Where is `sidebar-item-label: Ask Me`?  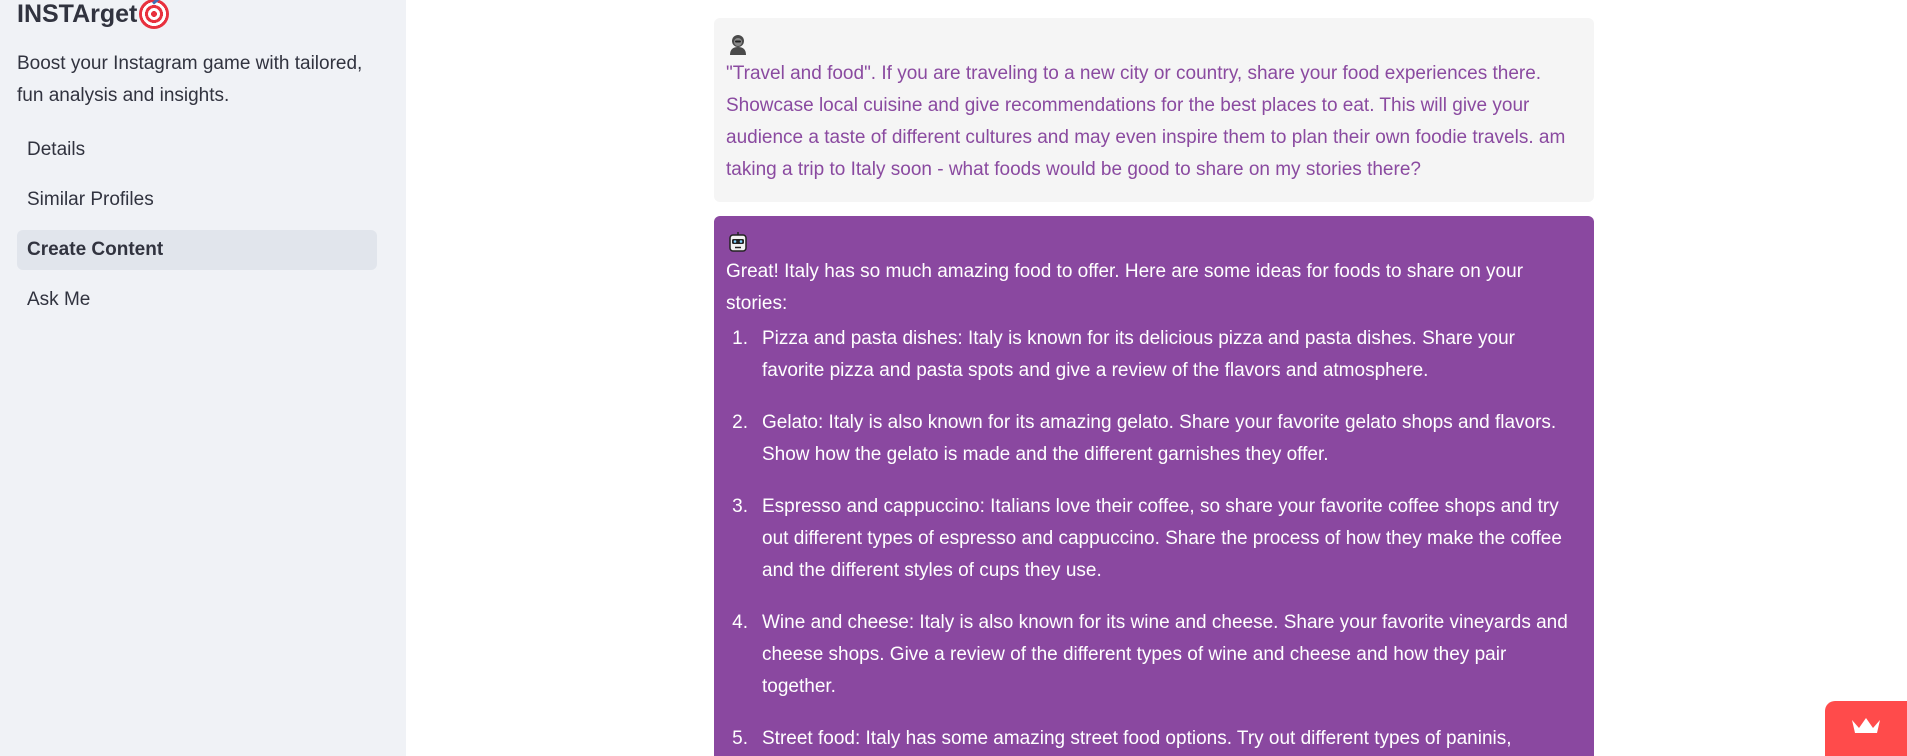 sidebar-item-label: Ask Me is located at coordinates (59, 299).